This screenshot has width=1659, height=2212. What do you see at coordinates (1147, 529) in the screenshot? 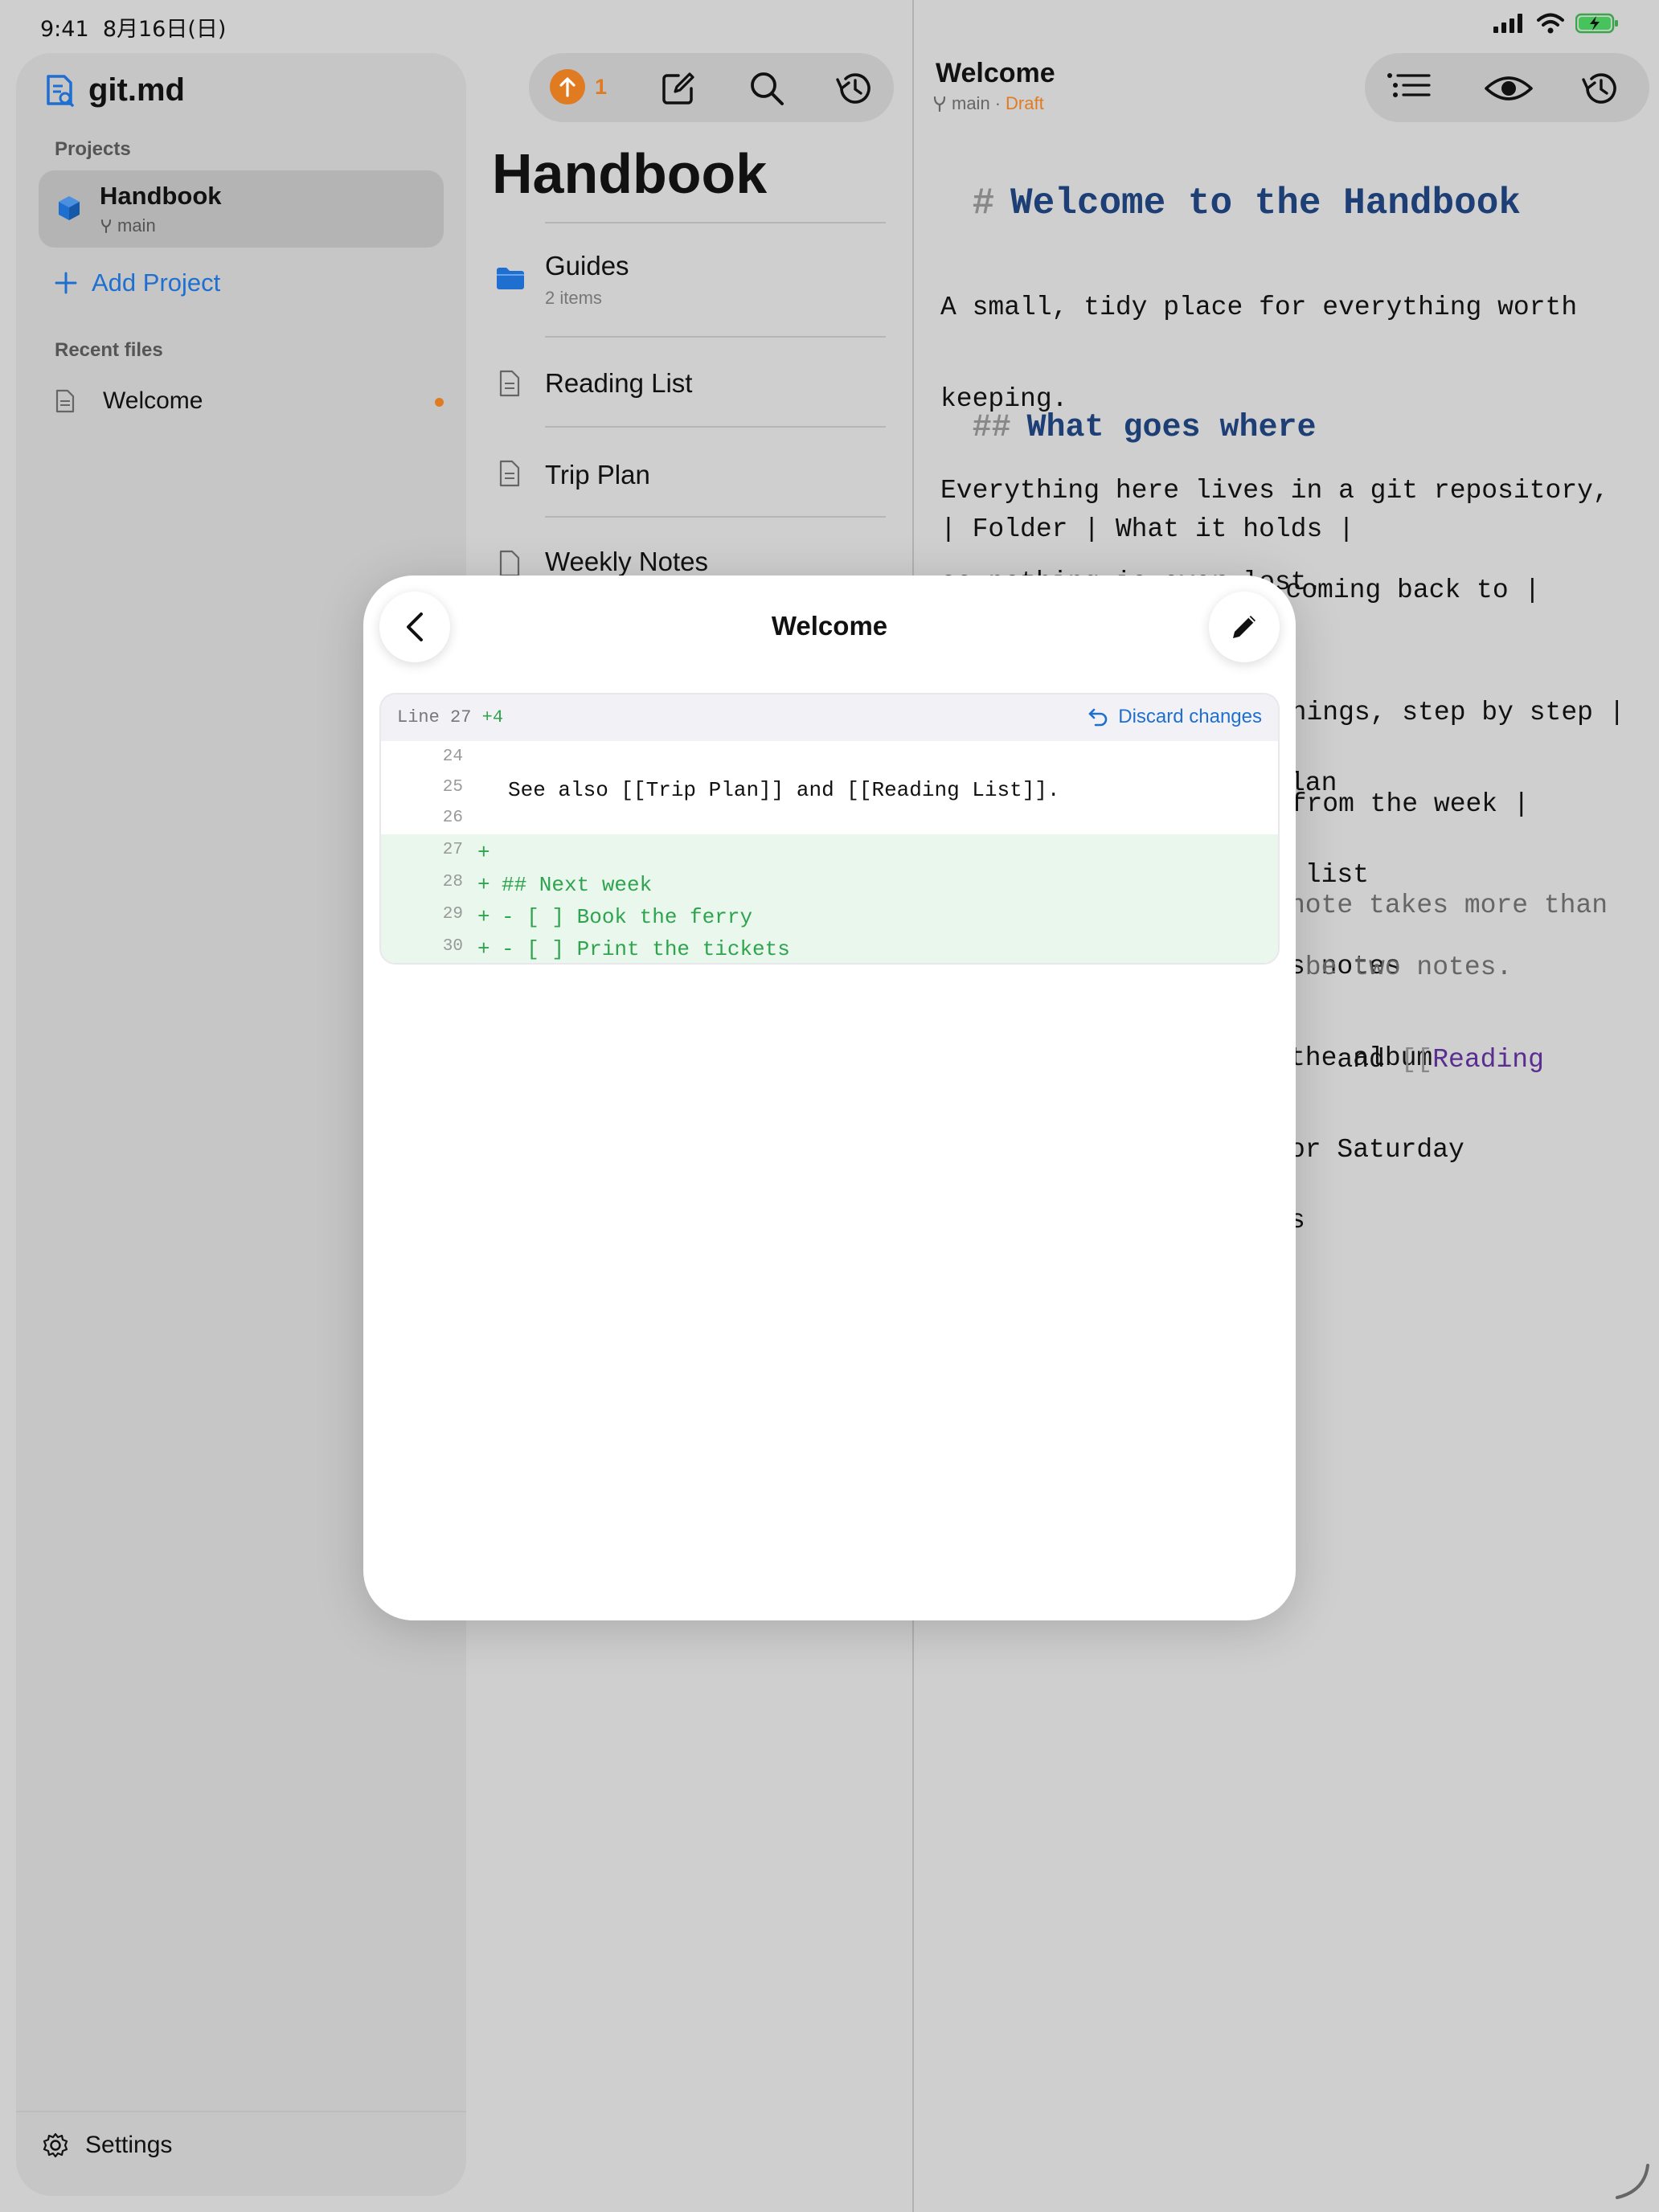
I see `editor-line: | Folder | What it holds |` at bounding box center [1147, 529].